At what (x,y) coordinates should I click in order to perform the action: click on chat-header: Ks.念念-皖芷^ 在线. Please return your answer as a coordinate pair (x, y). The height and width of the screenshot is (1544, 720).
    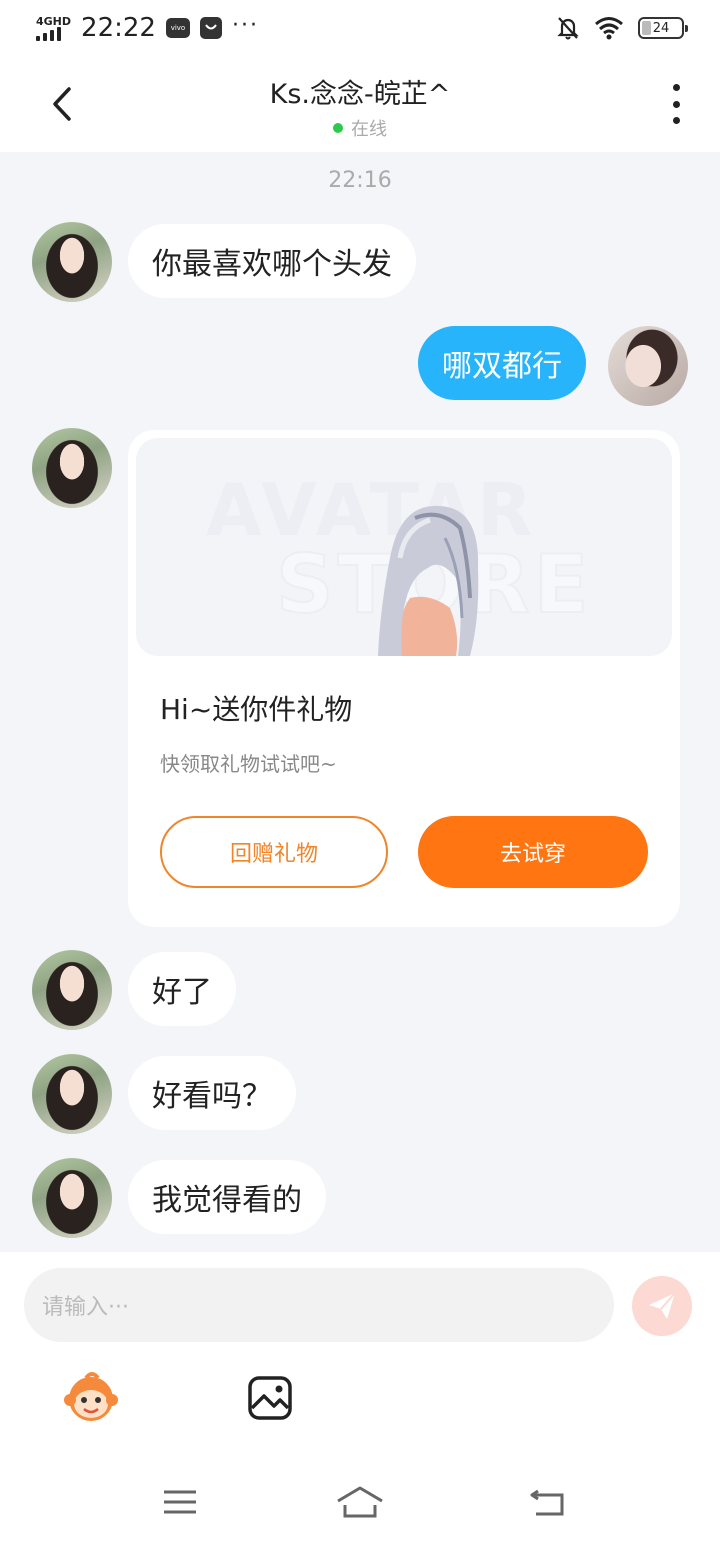
    Looking at the image, I should click on (360, 104).